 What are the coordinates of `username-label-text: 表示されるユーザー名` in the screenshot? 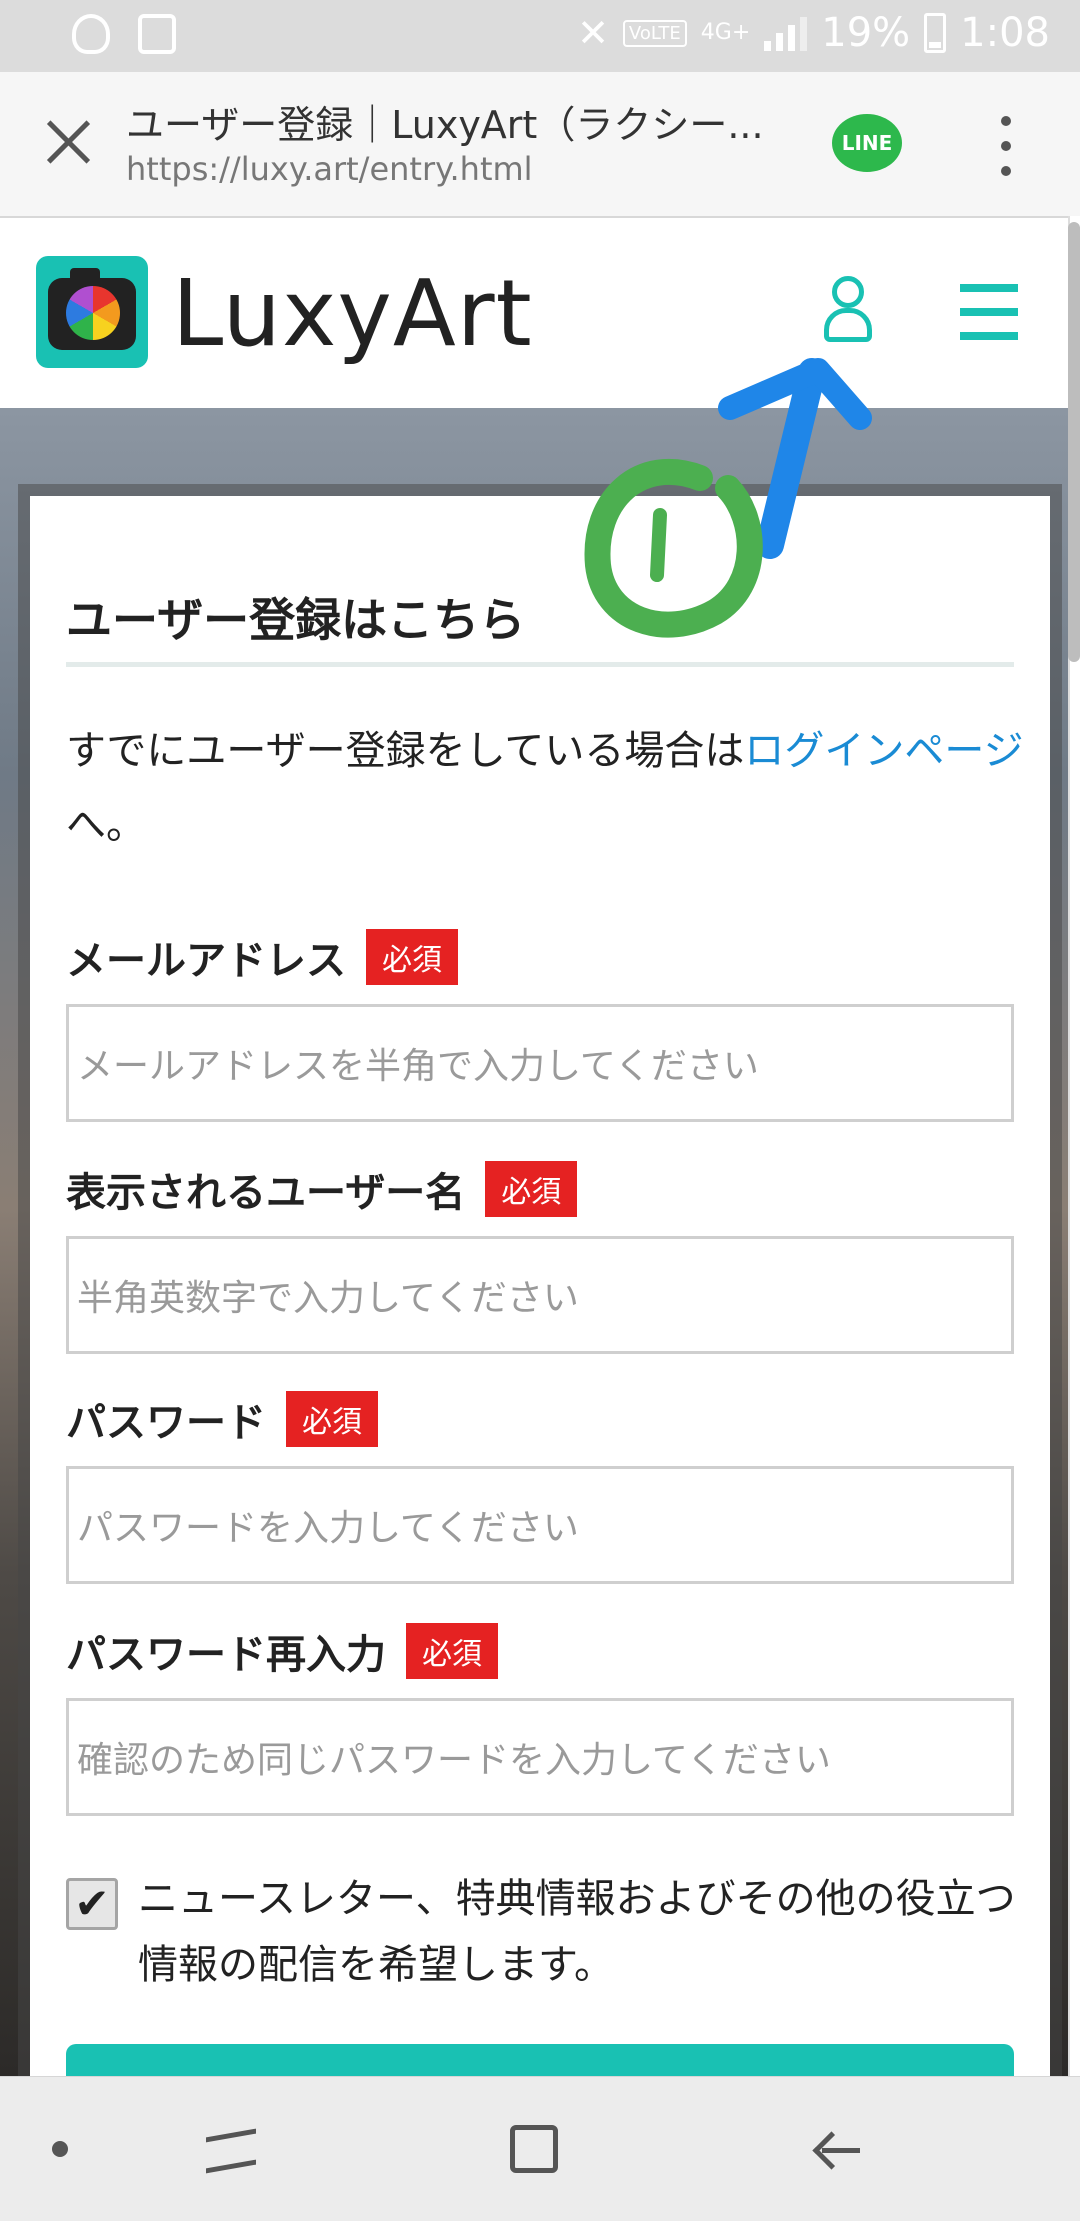 It's located at (266, 1193).